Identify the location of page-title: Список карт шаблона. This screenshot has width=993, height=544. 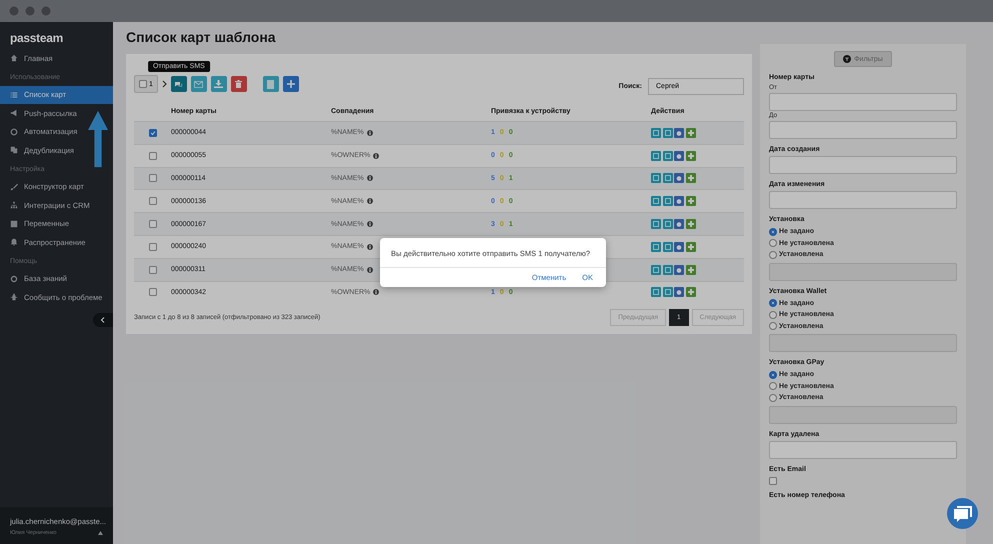
(201, 37).